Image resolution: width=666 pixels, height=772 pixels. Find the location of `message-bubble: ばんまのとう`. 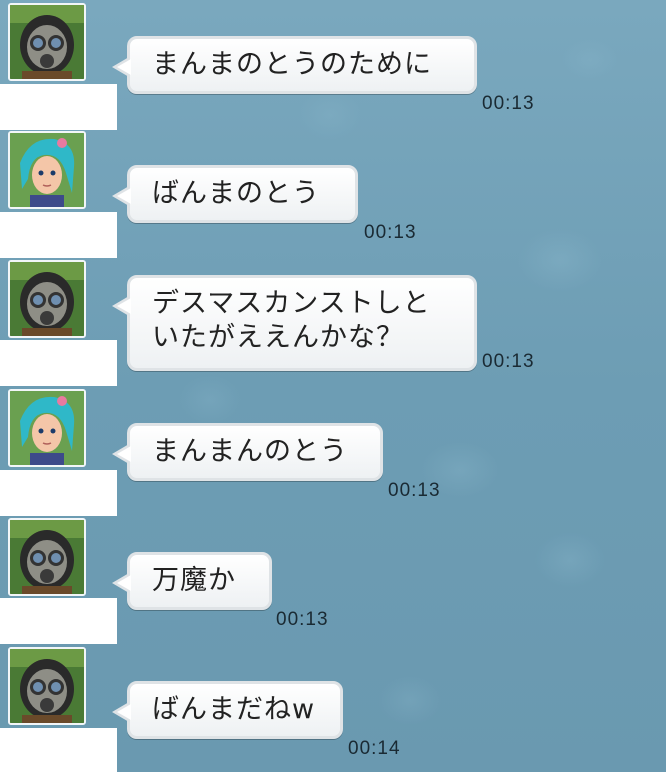

message-bubble: ばんまのとう is located at coordinates (235, 194).